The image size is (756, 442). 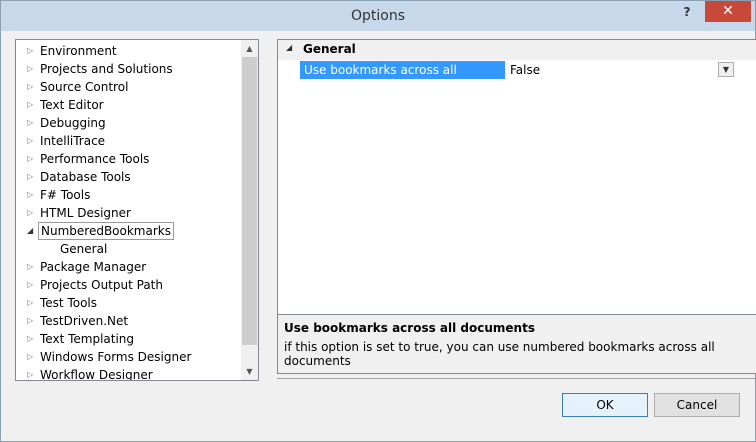 I want to click on tree-scrollbar: ▲ ▼, so click(x=249, y=210).